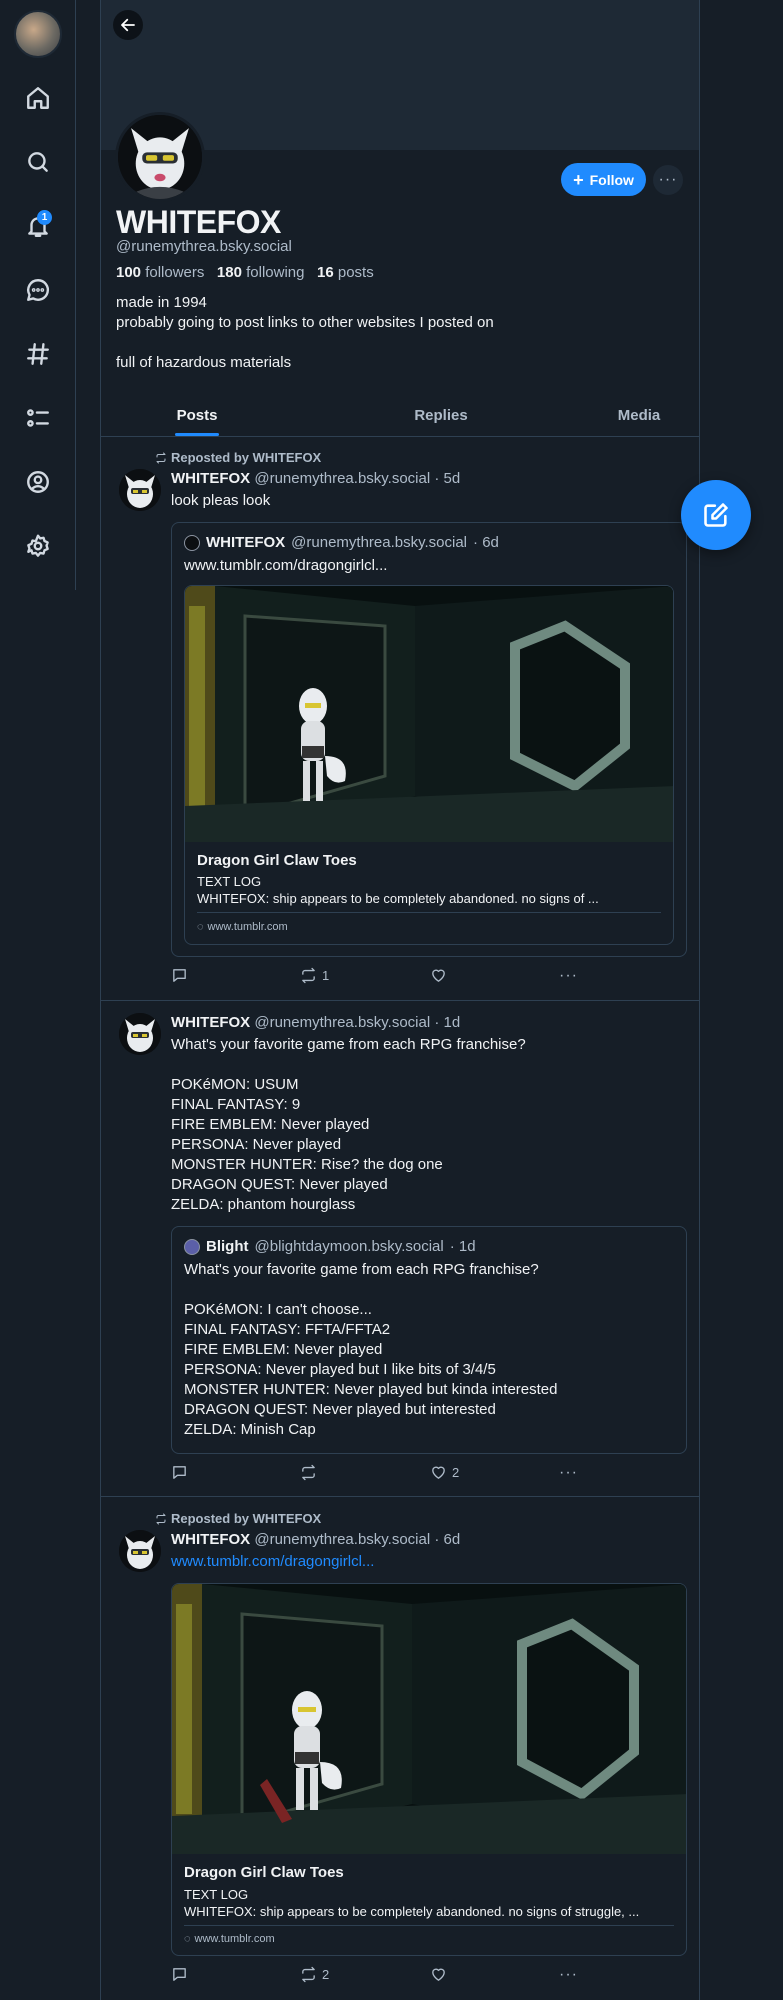 The image size is (783, 2000). Describe the element at coordinates (38, 34) in the screenshot. I see `current-user-avatar` at that location.